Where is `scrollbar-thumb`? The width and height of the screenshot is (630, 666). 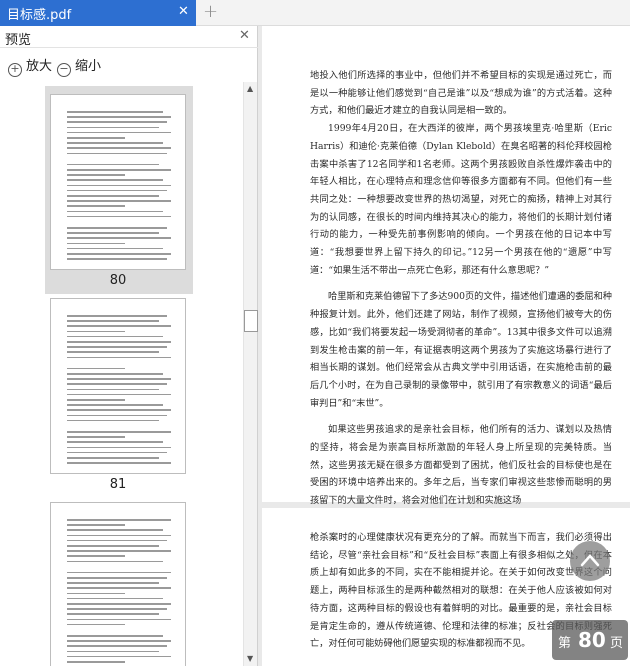 scrollbar-thumb is located at coordinates (251, 321).